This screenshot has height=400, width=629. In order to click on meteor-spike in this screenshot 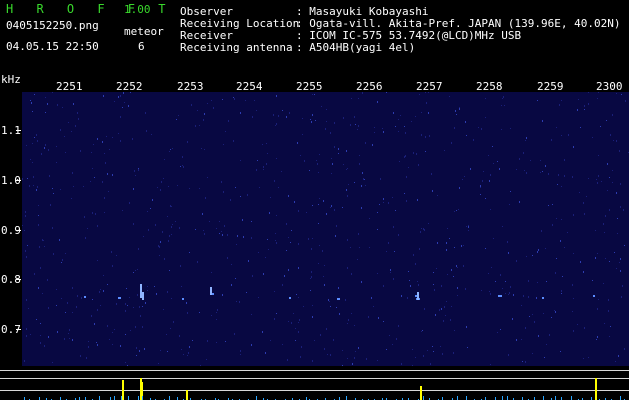, I will do `click(421, 393)`.